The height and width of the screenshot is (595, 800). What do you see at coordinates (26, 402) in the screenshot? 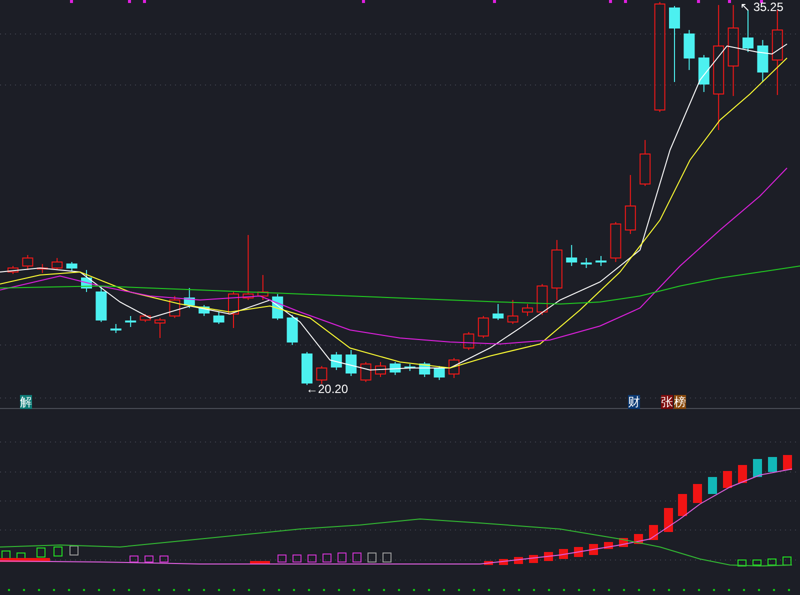
I see `event-badge: 解` at bounding box center [26, 402].